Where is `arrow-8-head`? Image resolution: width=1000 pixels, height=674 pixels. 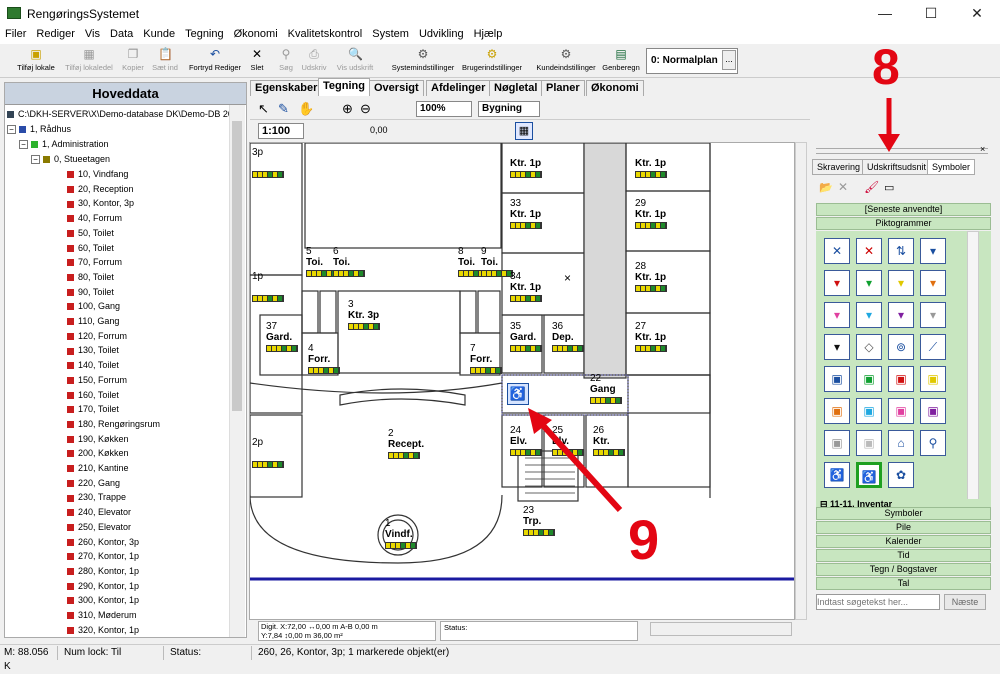
arrow-8-head is located at coordinates (889, 143).